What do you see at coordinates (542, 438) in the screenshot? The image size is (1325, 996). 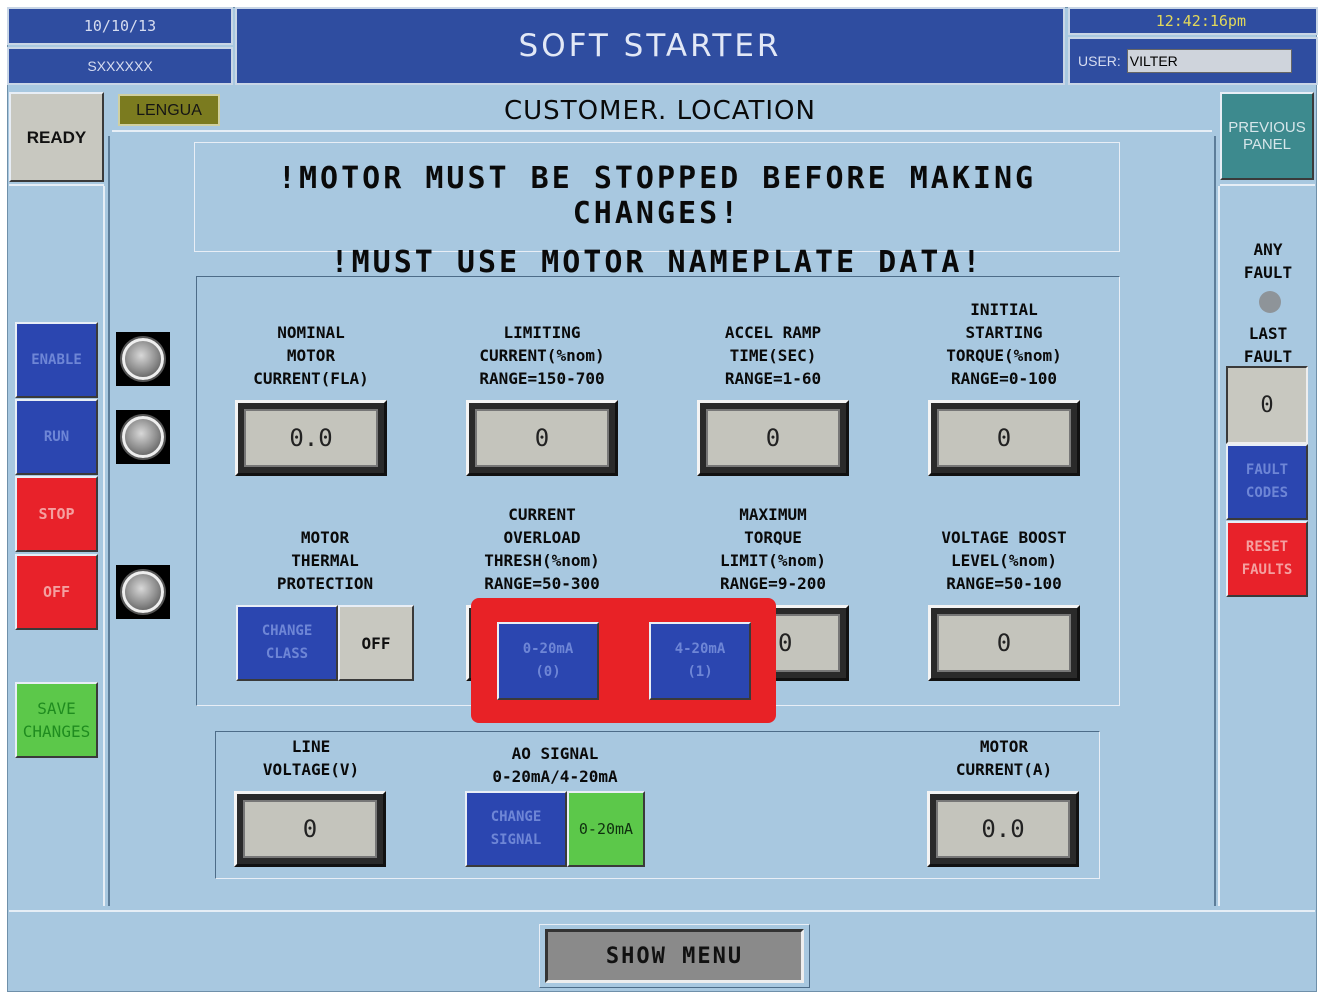 I see `limiting-current-field: 0` at bounding box center [542, 438].